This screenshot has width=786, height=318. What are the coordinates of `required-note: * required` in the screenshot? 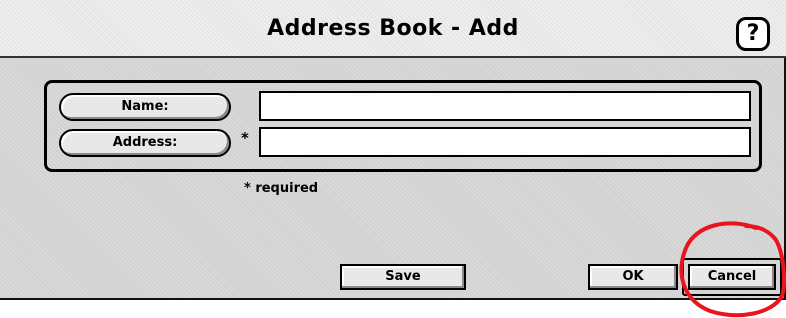 It's located at (281, 188).